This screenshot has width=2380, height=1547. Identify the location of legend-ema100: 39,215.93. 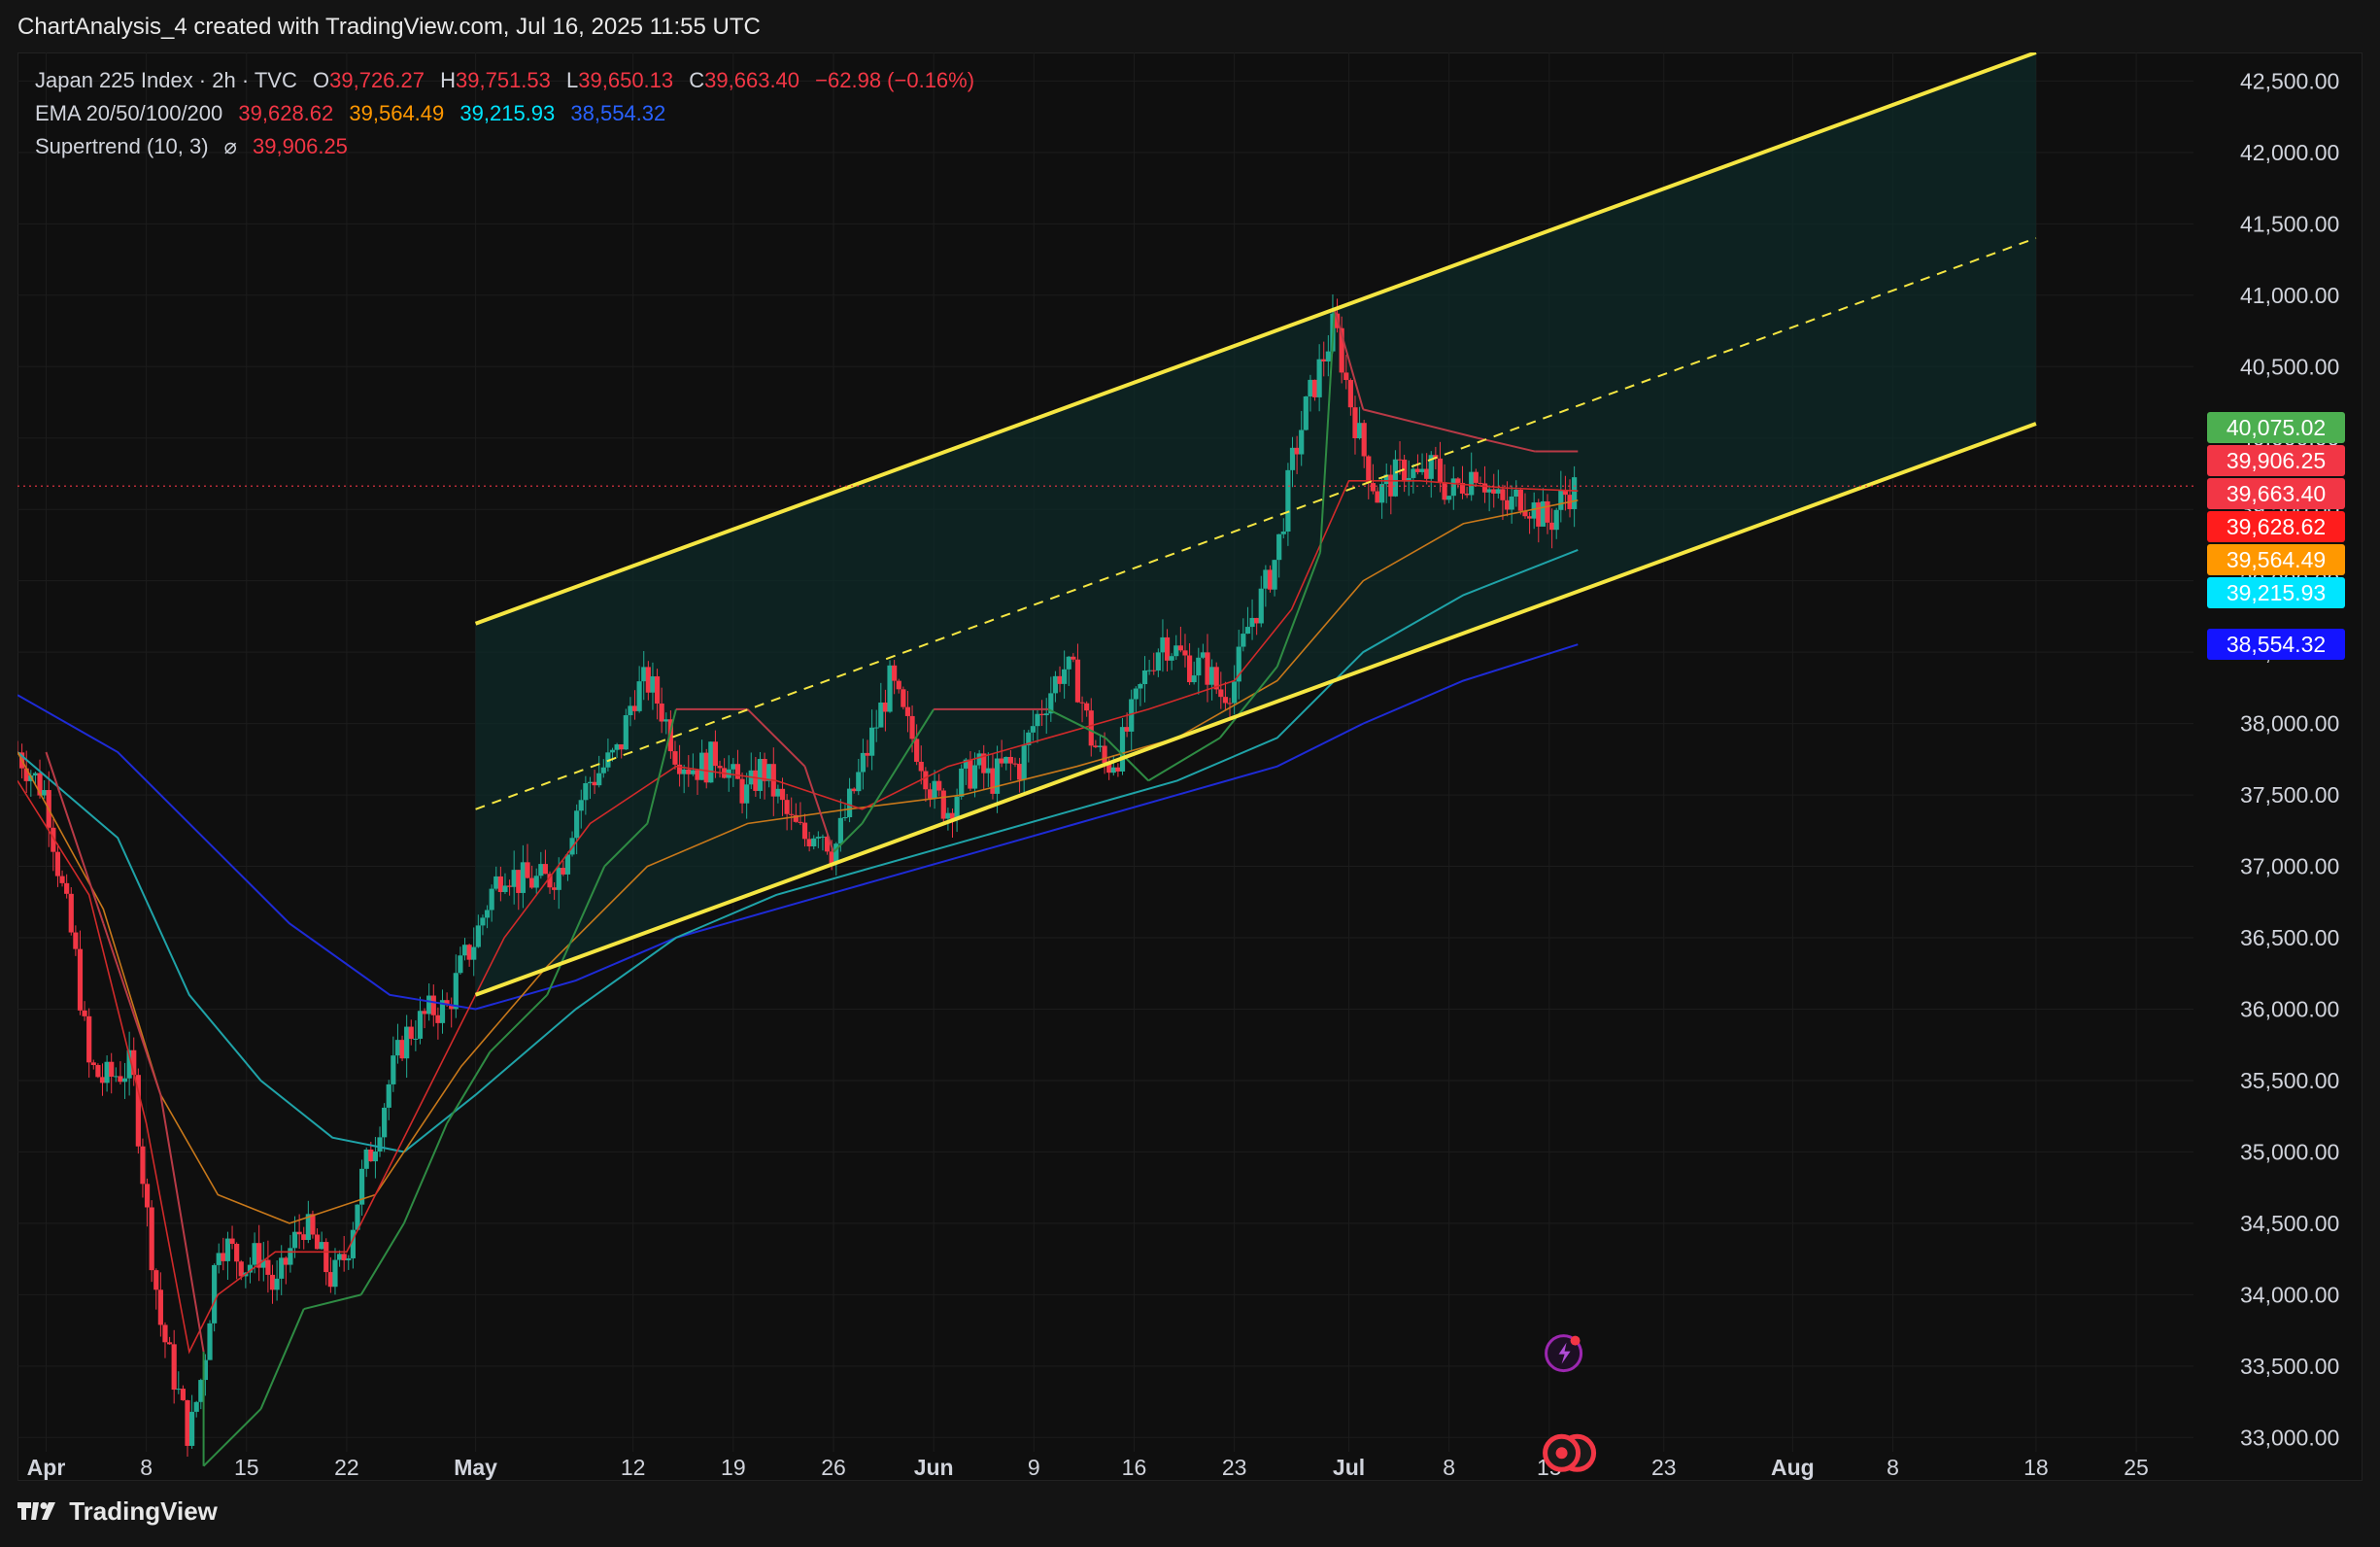
(507, 113).